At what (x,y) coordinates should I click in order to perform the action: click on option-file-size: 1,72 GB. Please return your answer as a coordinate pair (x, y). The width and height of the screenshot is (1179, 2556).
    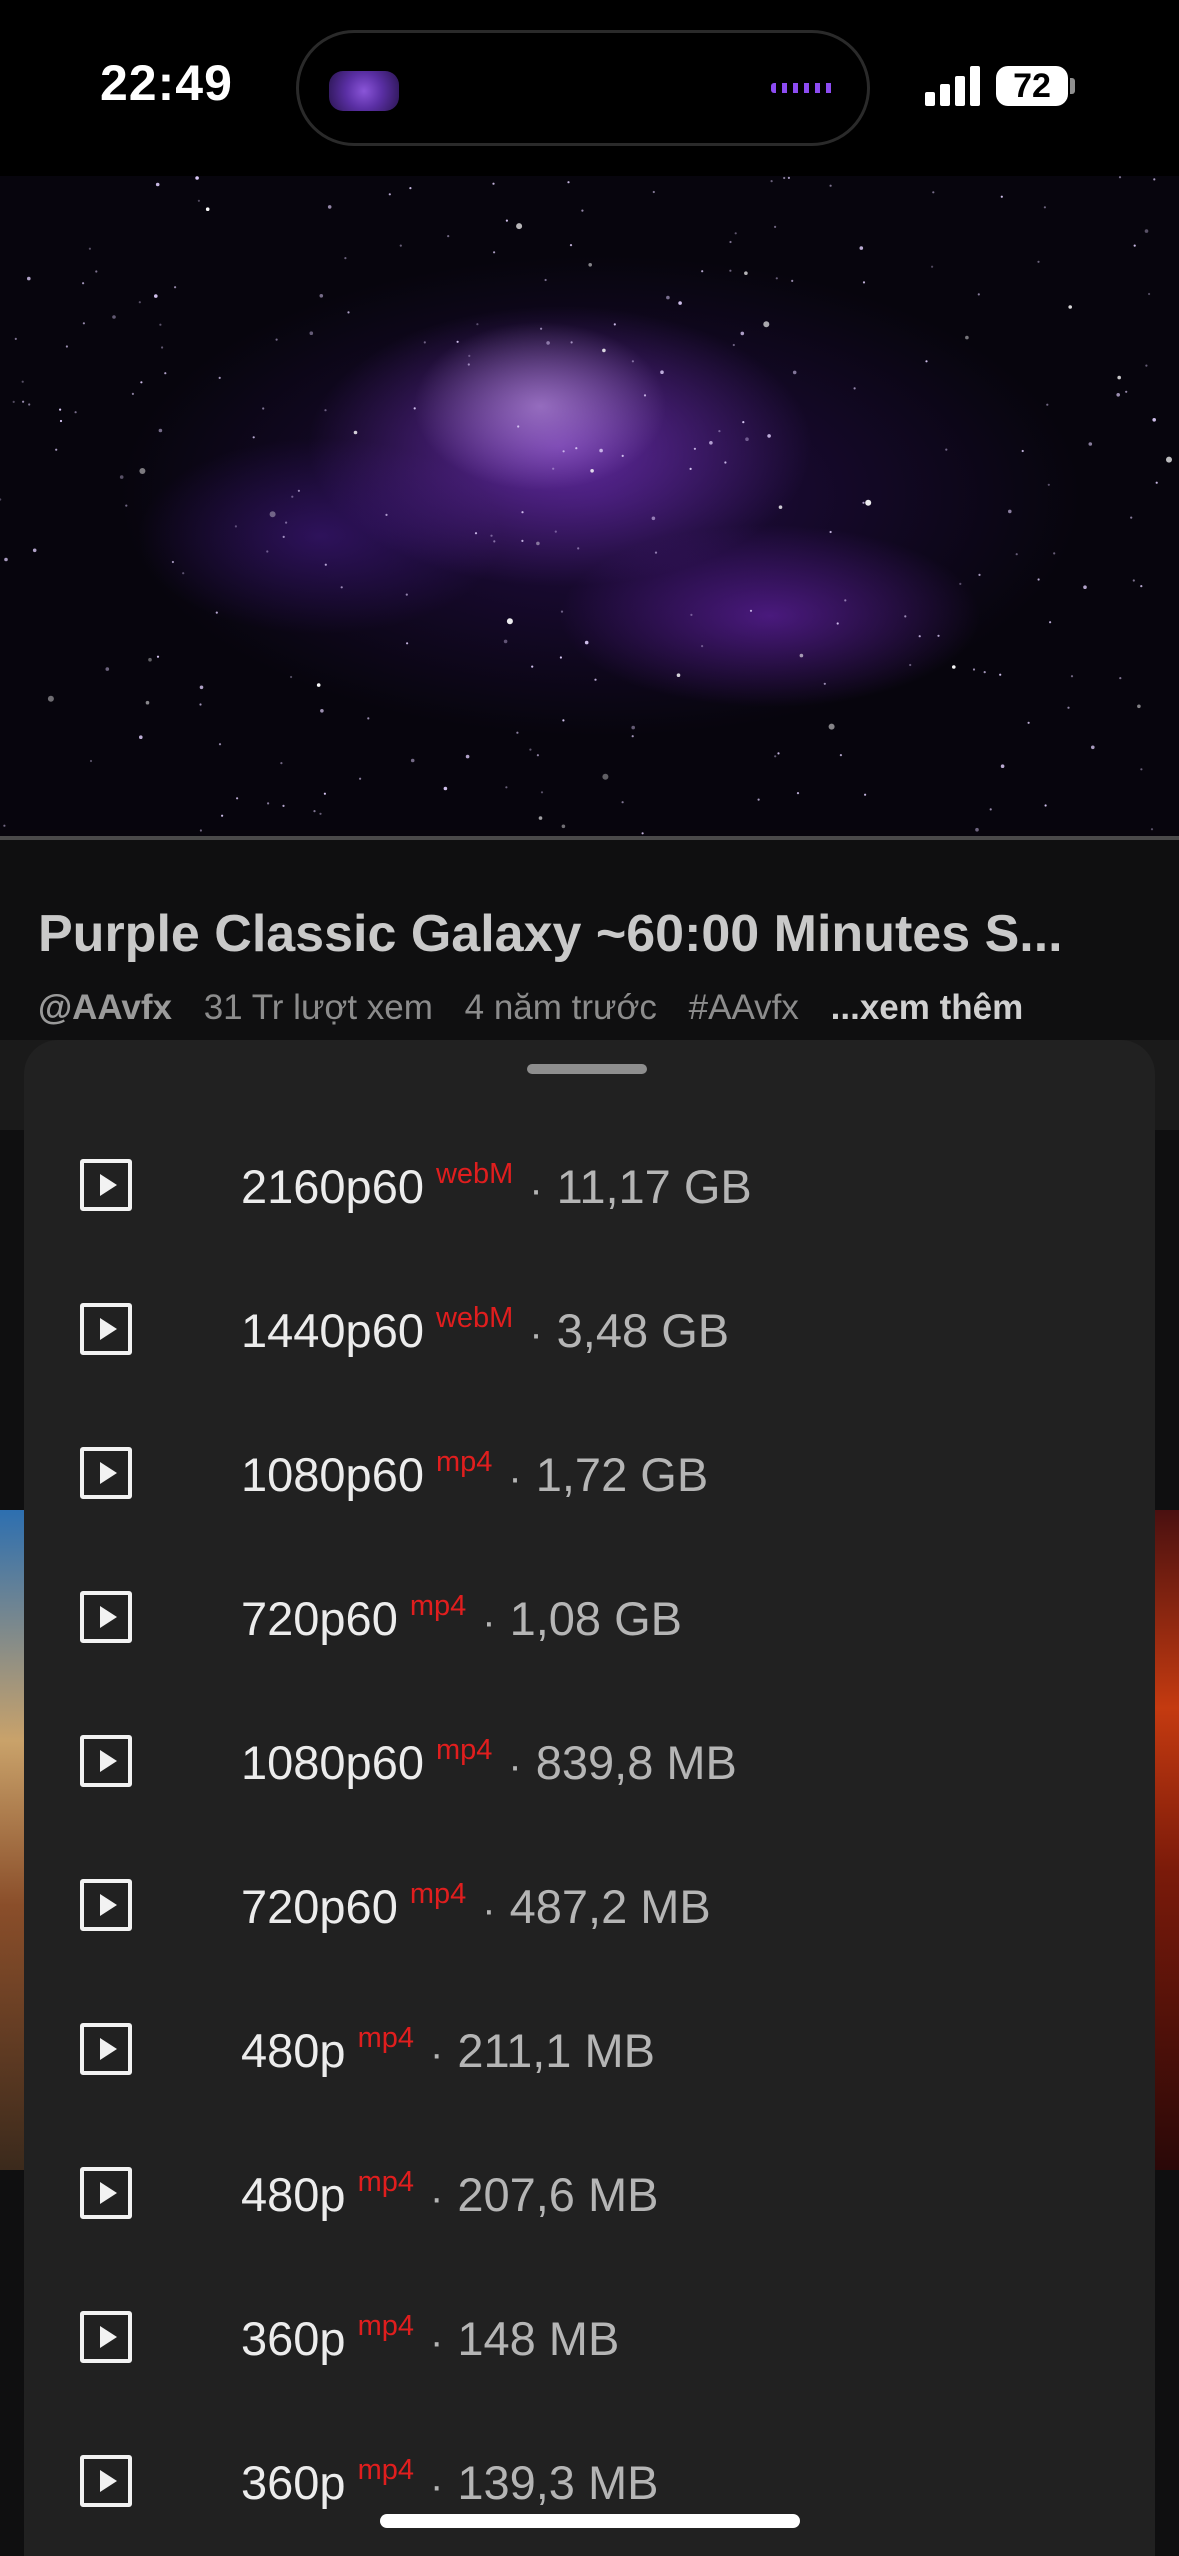
    Looking at the image, I should click on (622, 1474).